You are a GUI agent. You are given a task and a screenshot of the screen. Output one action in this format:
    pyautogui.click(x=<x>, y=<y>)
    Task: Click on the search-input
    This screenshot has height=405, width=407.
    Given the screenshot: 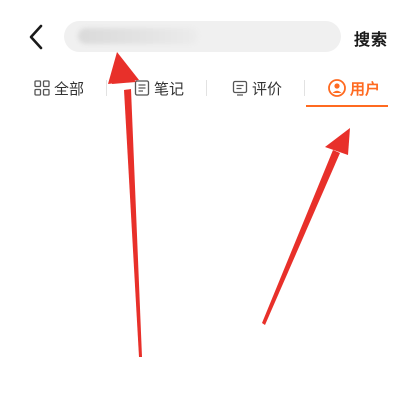 What is the action you would take?
    pyautogui.click(x=202, y=36)
    